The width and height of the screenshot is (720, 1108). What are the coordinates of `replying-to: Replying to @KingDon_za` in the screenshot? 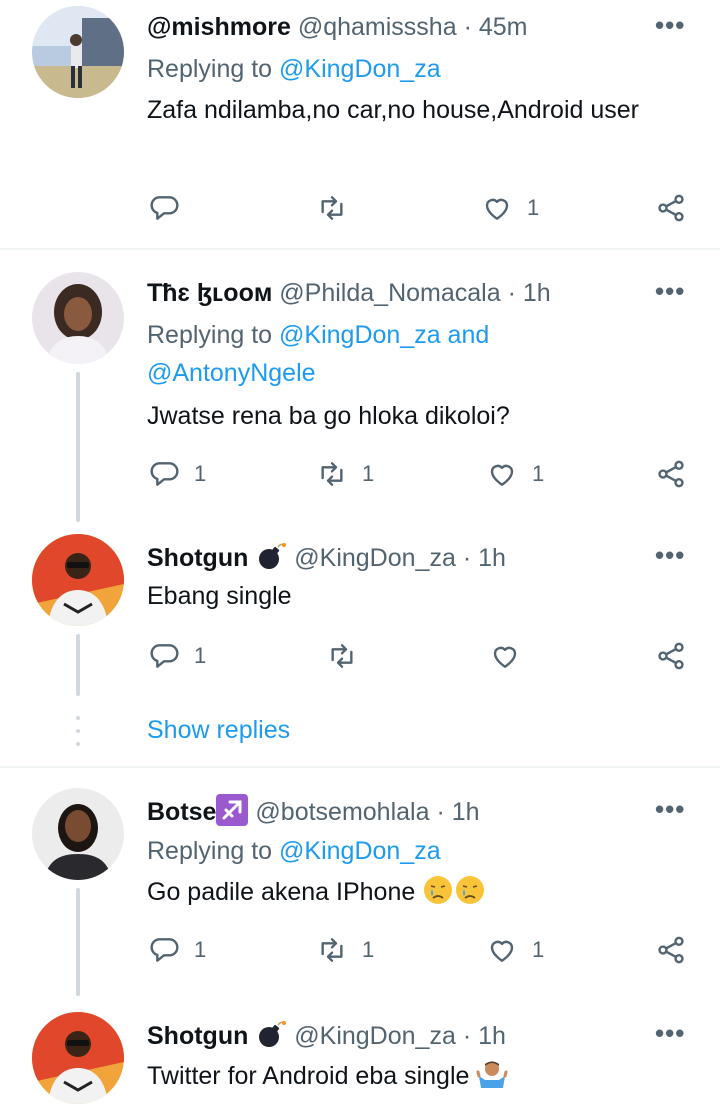 It's located at (294, 851).